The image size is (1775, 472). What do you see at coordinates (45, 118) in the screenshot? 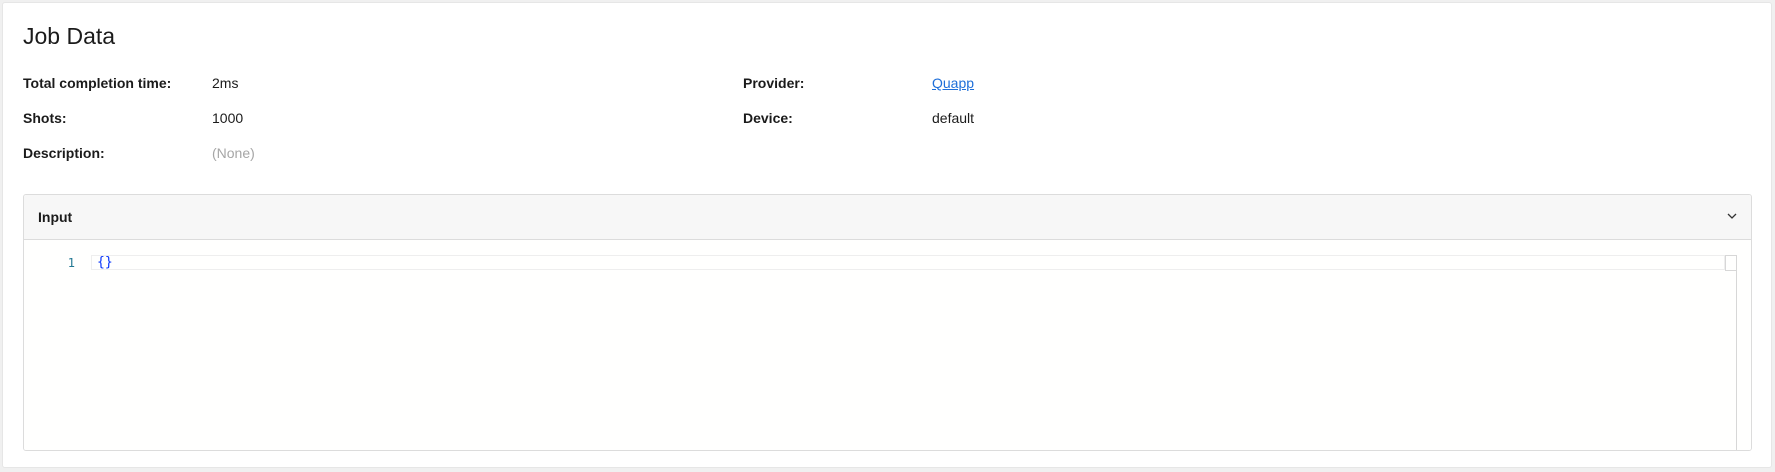
I see `shots-label: Shots:` at bounding box center [45, 118].